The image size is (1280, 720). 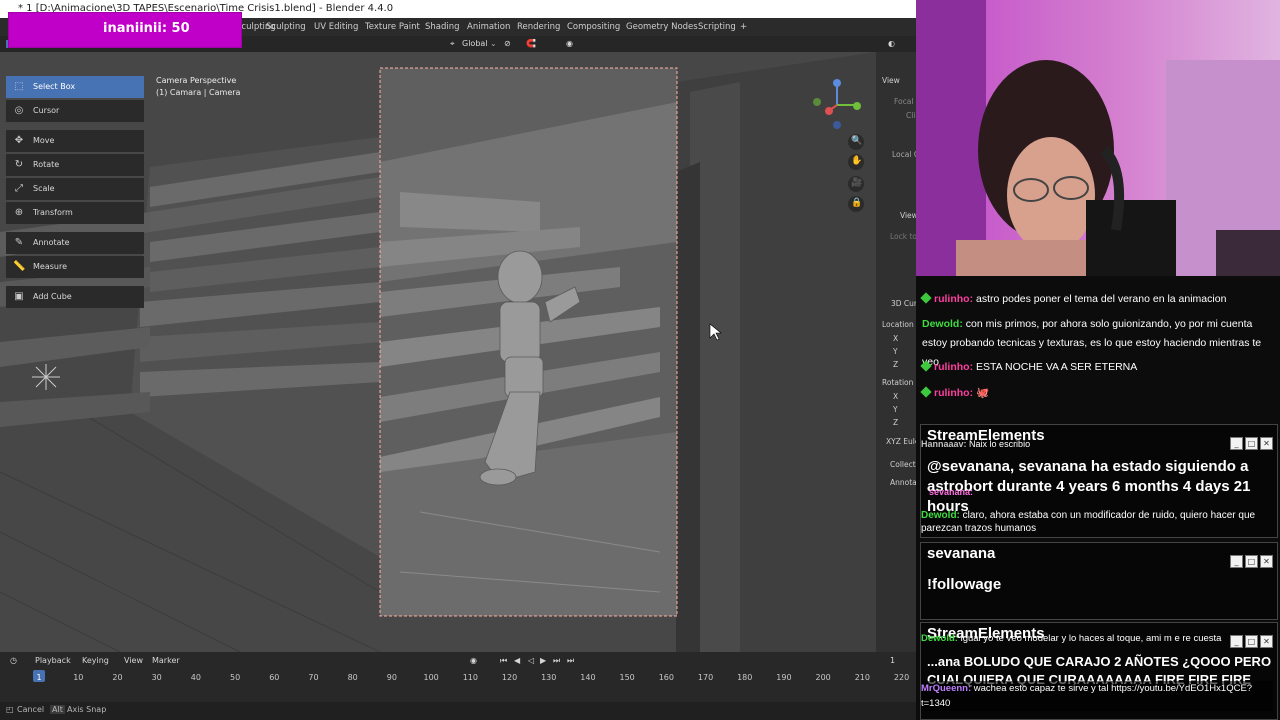 What do you see at coordinates (856, 203) in the screenshot?
I see `lock-icon: 🔒` at bounding box center [856, 203].